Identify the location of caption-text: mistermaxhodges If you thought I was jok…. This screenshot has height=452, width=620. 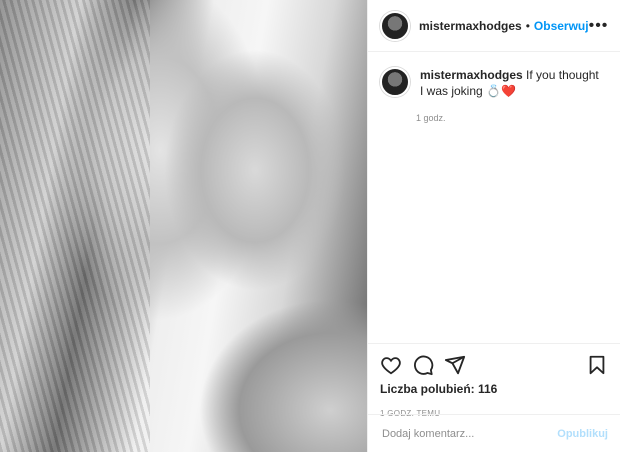
(512, 83).